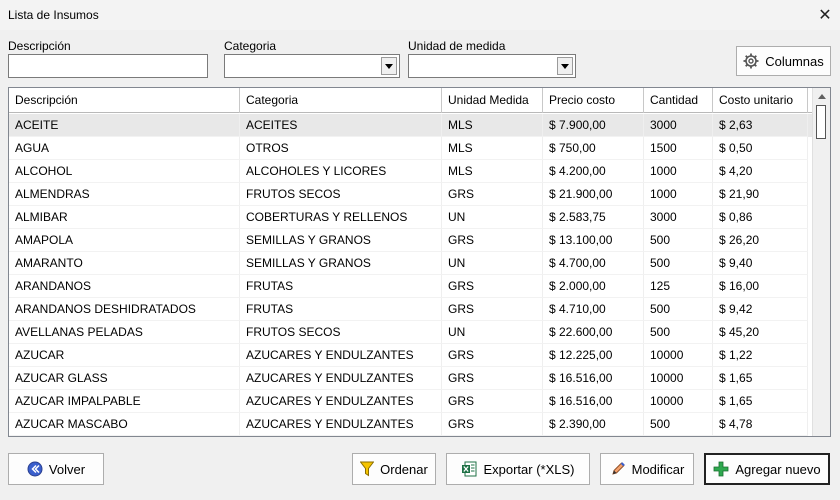 Image resolution: width=840 pixels, height=500 pixels. What do you see at coordinates (647, 469) in the screenshot?
I see `modificar-button: Modificar` at bounding box center [647, 469].